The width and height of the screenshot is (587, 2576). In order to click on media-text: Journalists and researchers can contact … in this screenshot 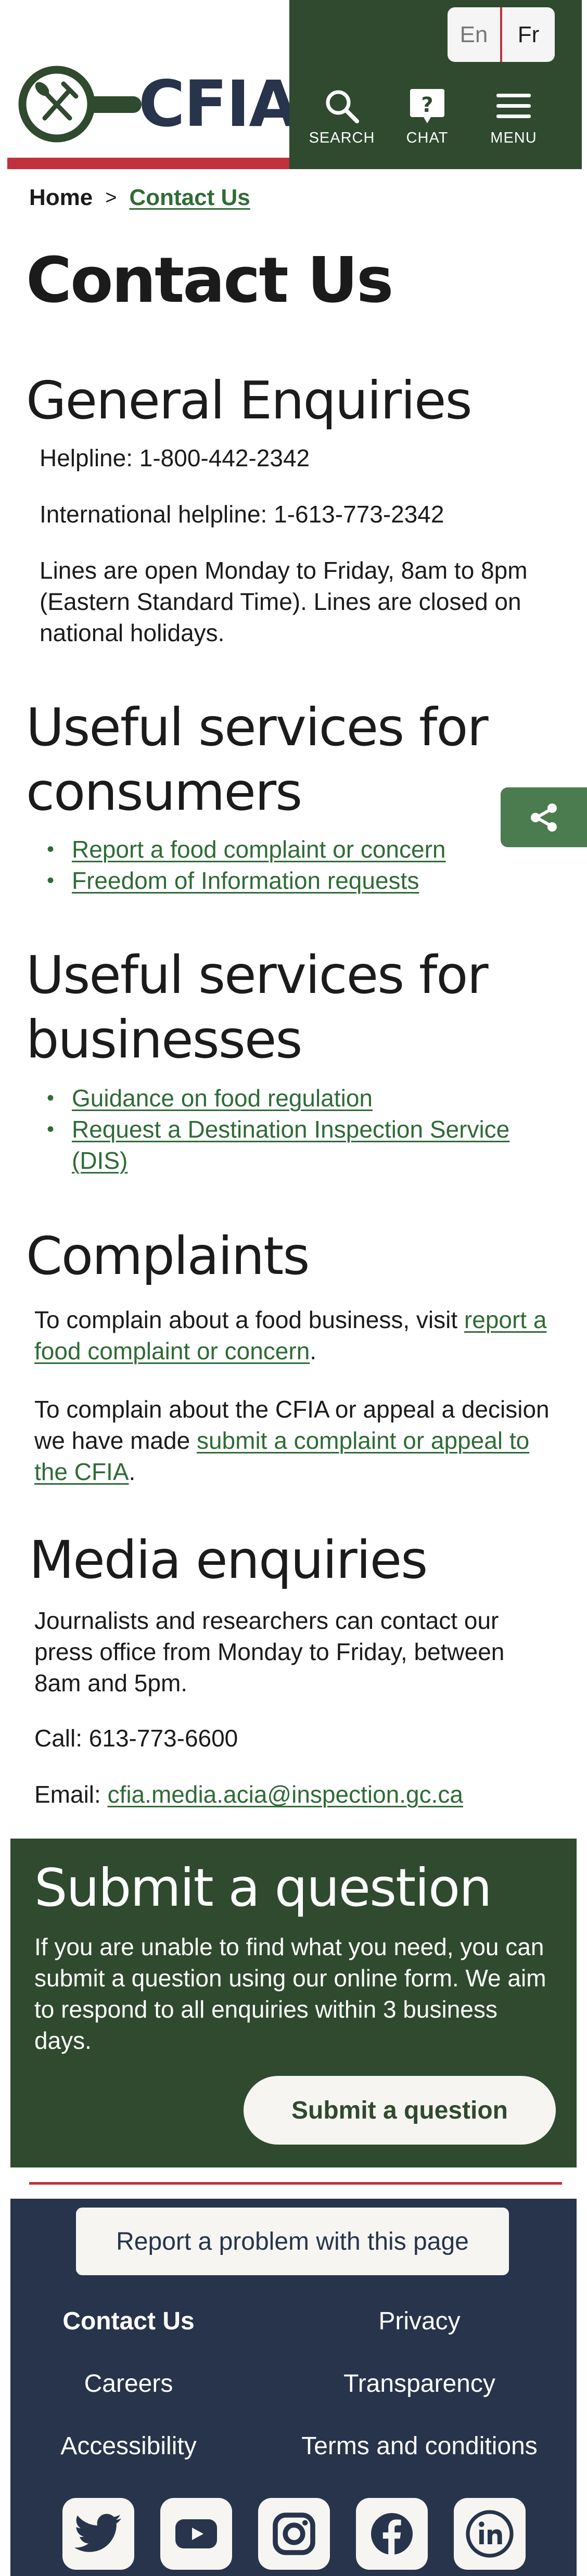, I will do `click(269, 1652)`.